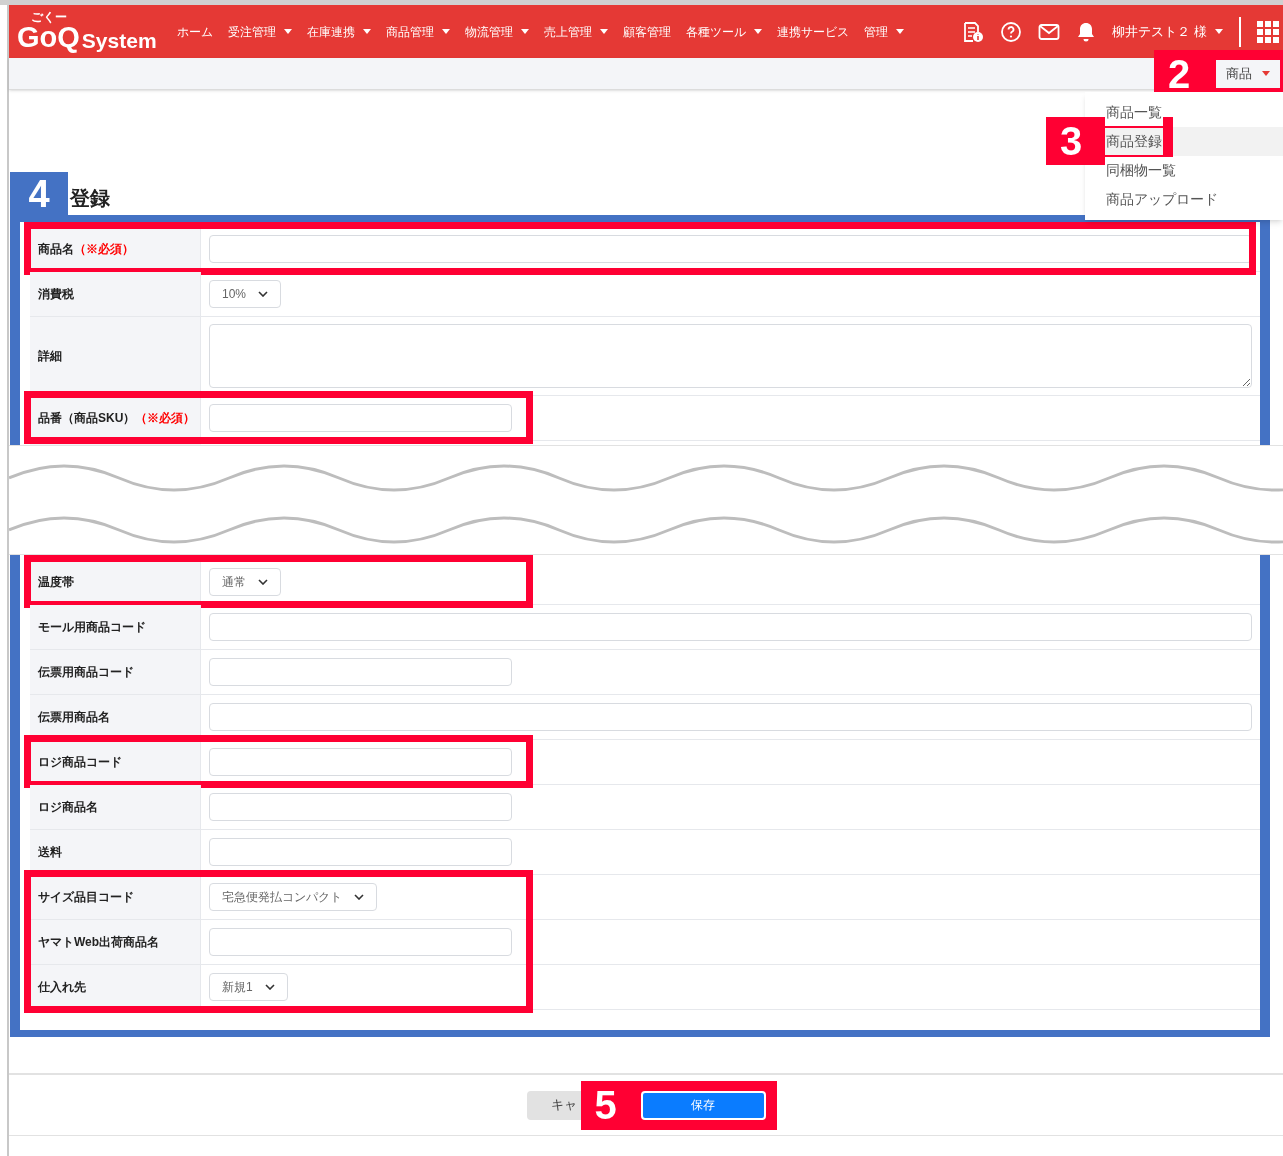 Image resolution: width=1283 pixels, height=1156 pixels. What do you see at coordinates (1049, 31) in the screenshot?
I see `mail-icon` at bounding box center [1049, 31].